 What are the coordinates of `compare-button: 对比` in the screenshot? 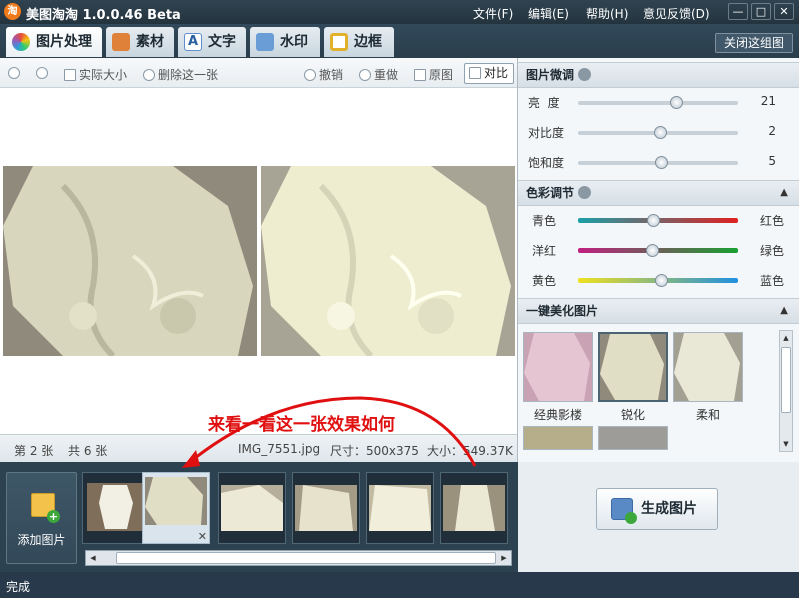 It's located at (488, 73).